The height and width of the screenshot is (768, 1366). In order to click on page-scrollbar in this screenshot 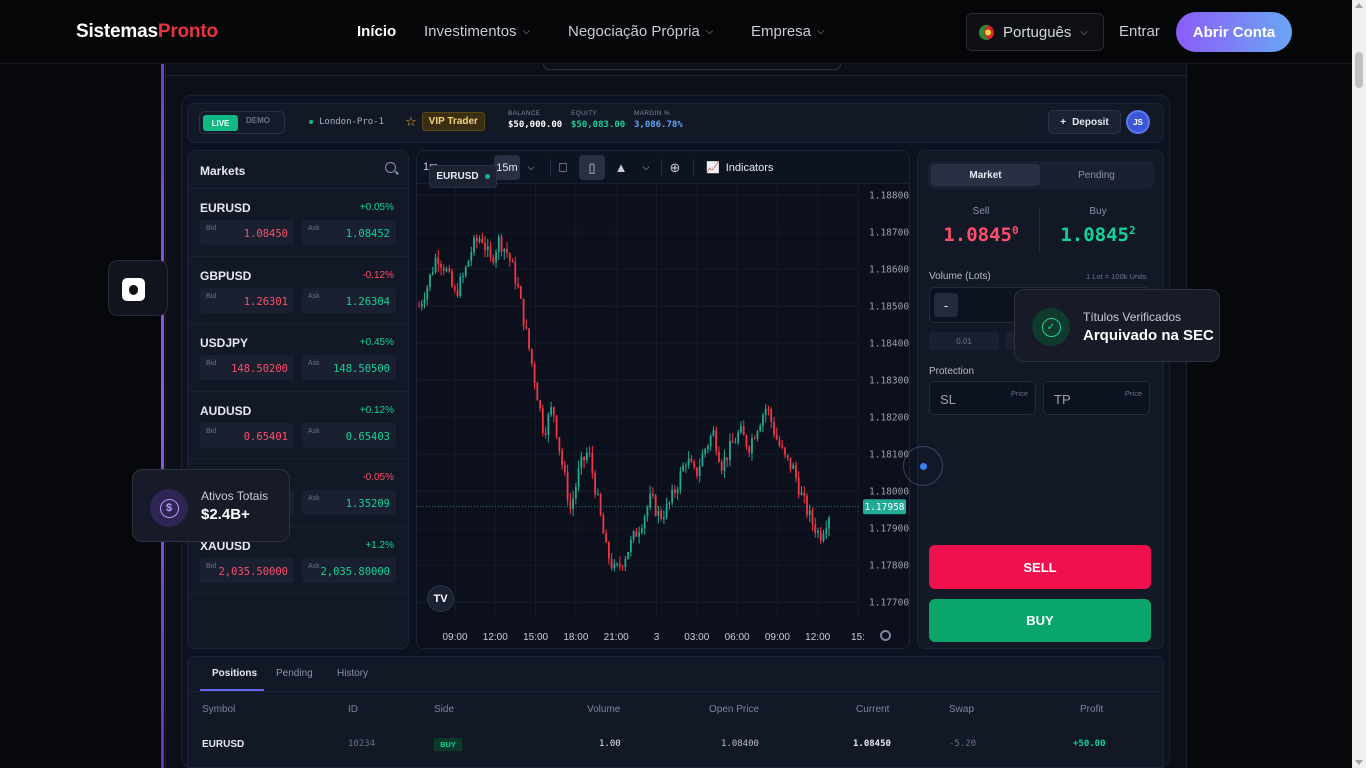, I will do `click(1359, 384)`.